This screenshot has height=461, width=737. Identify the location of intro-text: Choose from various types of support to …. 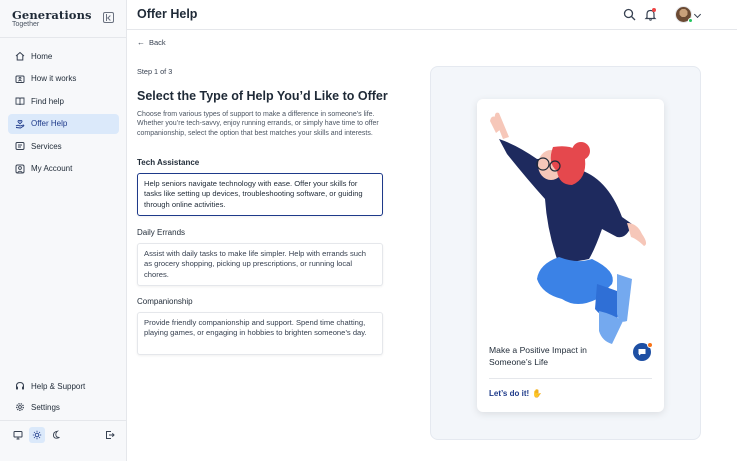
(258, 124).